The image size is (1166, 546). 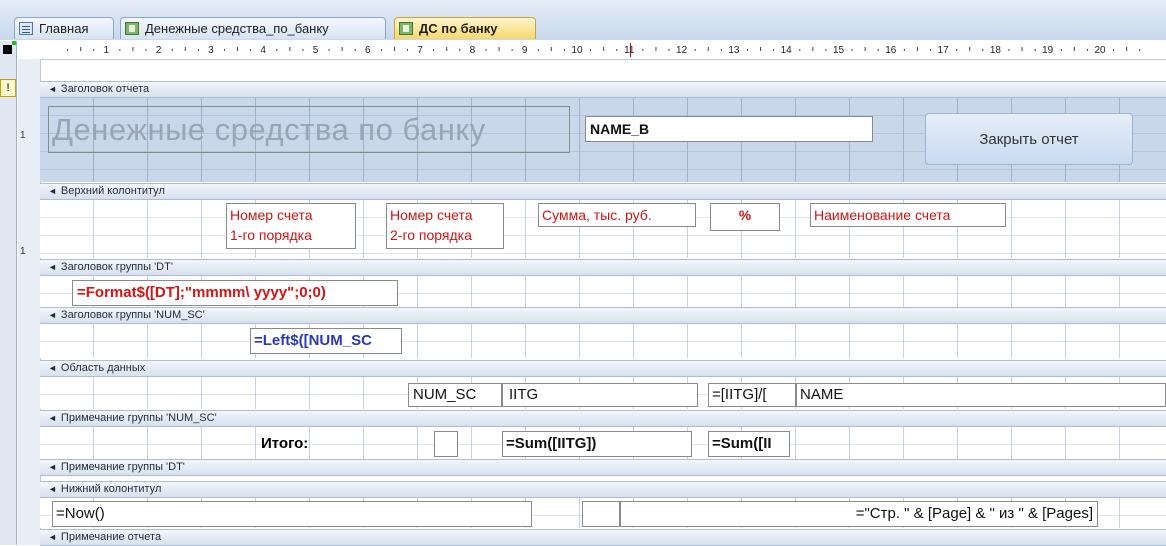 What do you see at coordinates (132, 315) in the screenshot?
I see `section-label: Заголовок группы 'NUM_SC'` at bounding box center [132, 315].